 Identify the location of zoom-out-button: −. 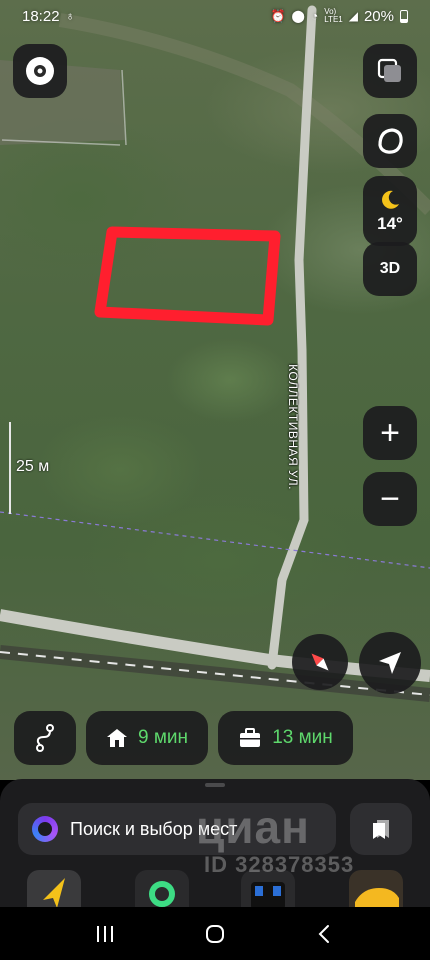
(390, 499).